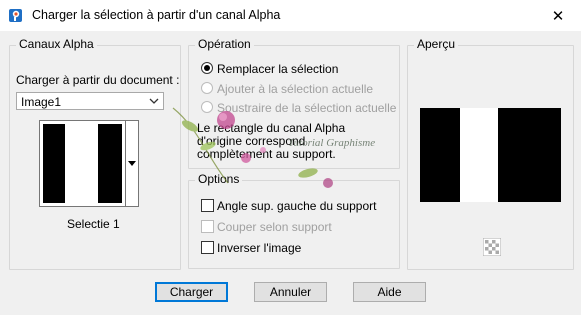 The image size is (581, 315). What do you see at coordinates (492, 247) in the screenshot?
I see `transparency-checker-icon` at bounding box center [492, 247].